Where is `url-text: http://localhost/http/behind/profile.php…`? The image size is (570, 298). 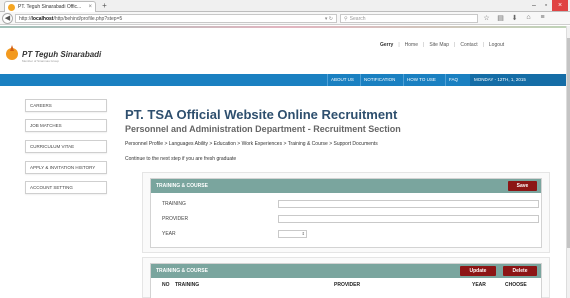 url-text: http://localhost/http/behind/profile.php… is located at coordinates (172, 19).